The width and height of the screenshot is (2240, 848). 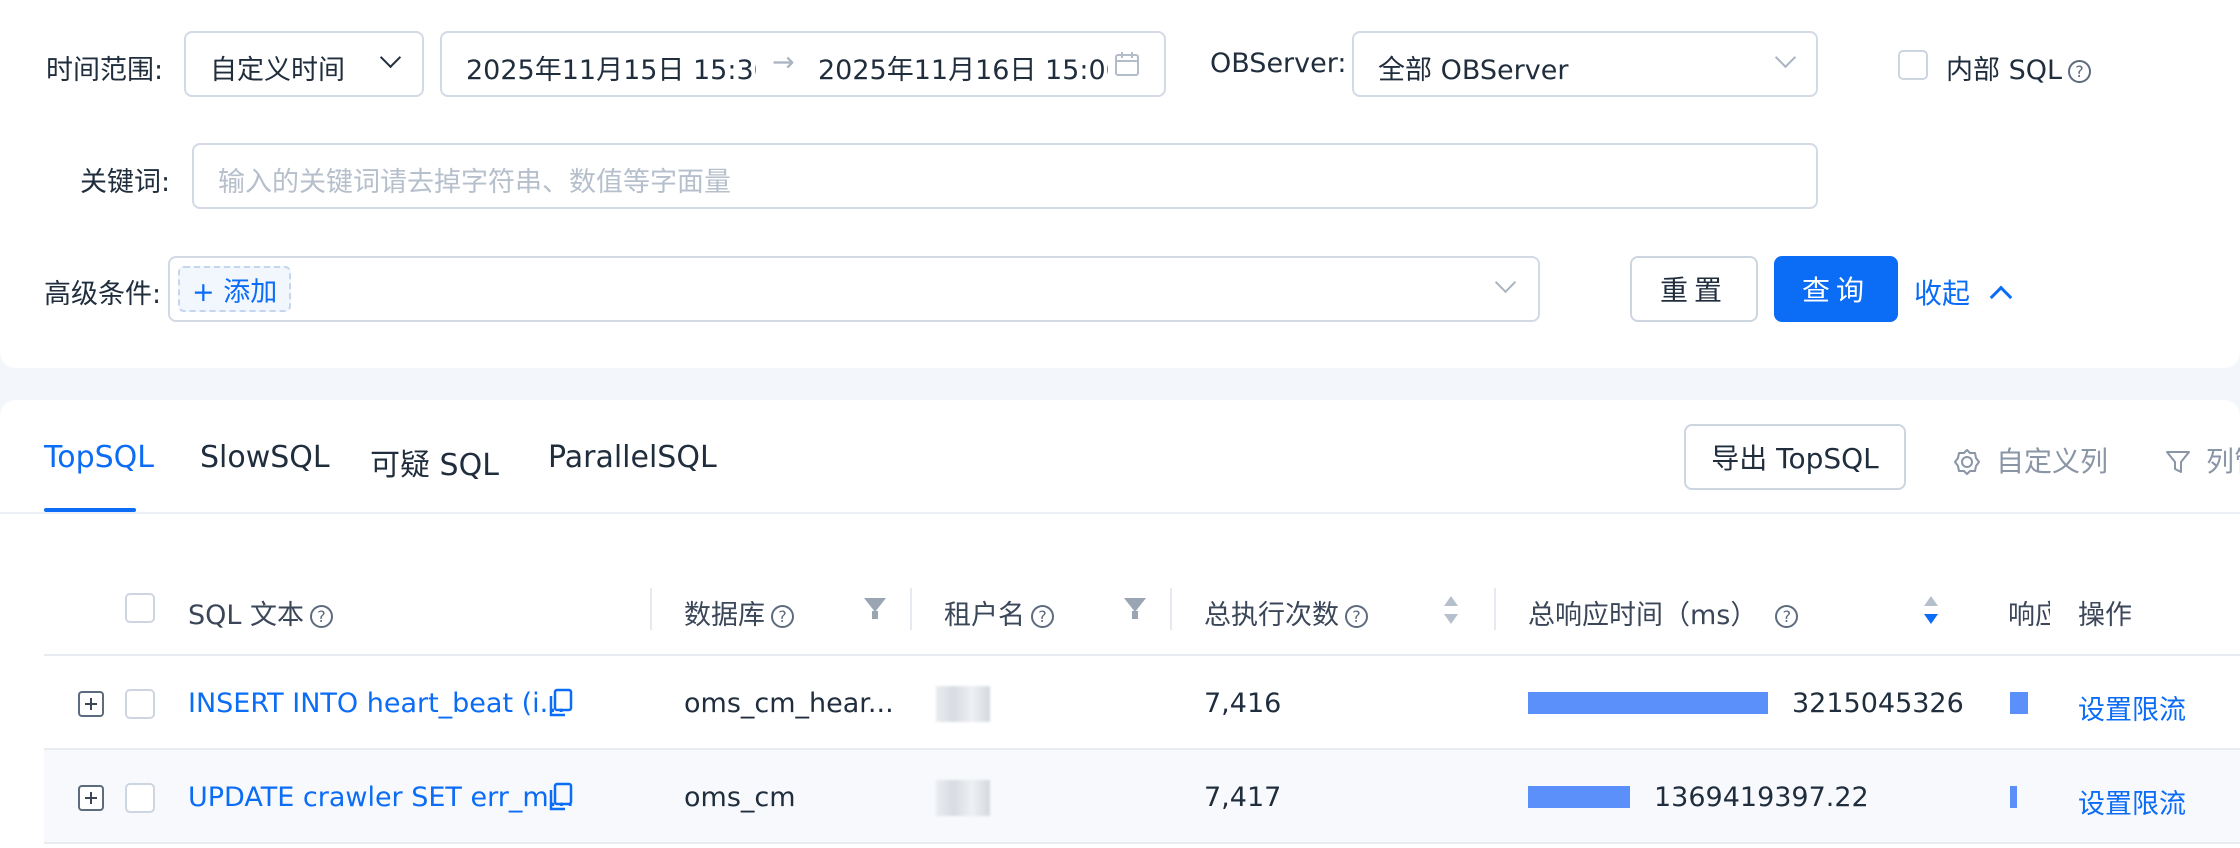 I want to click on col-header-exec-count-label: 总执行次数, so click(x=1271, y=615).